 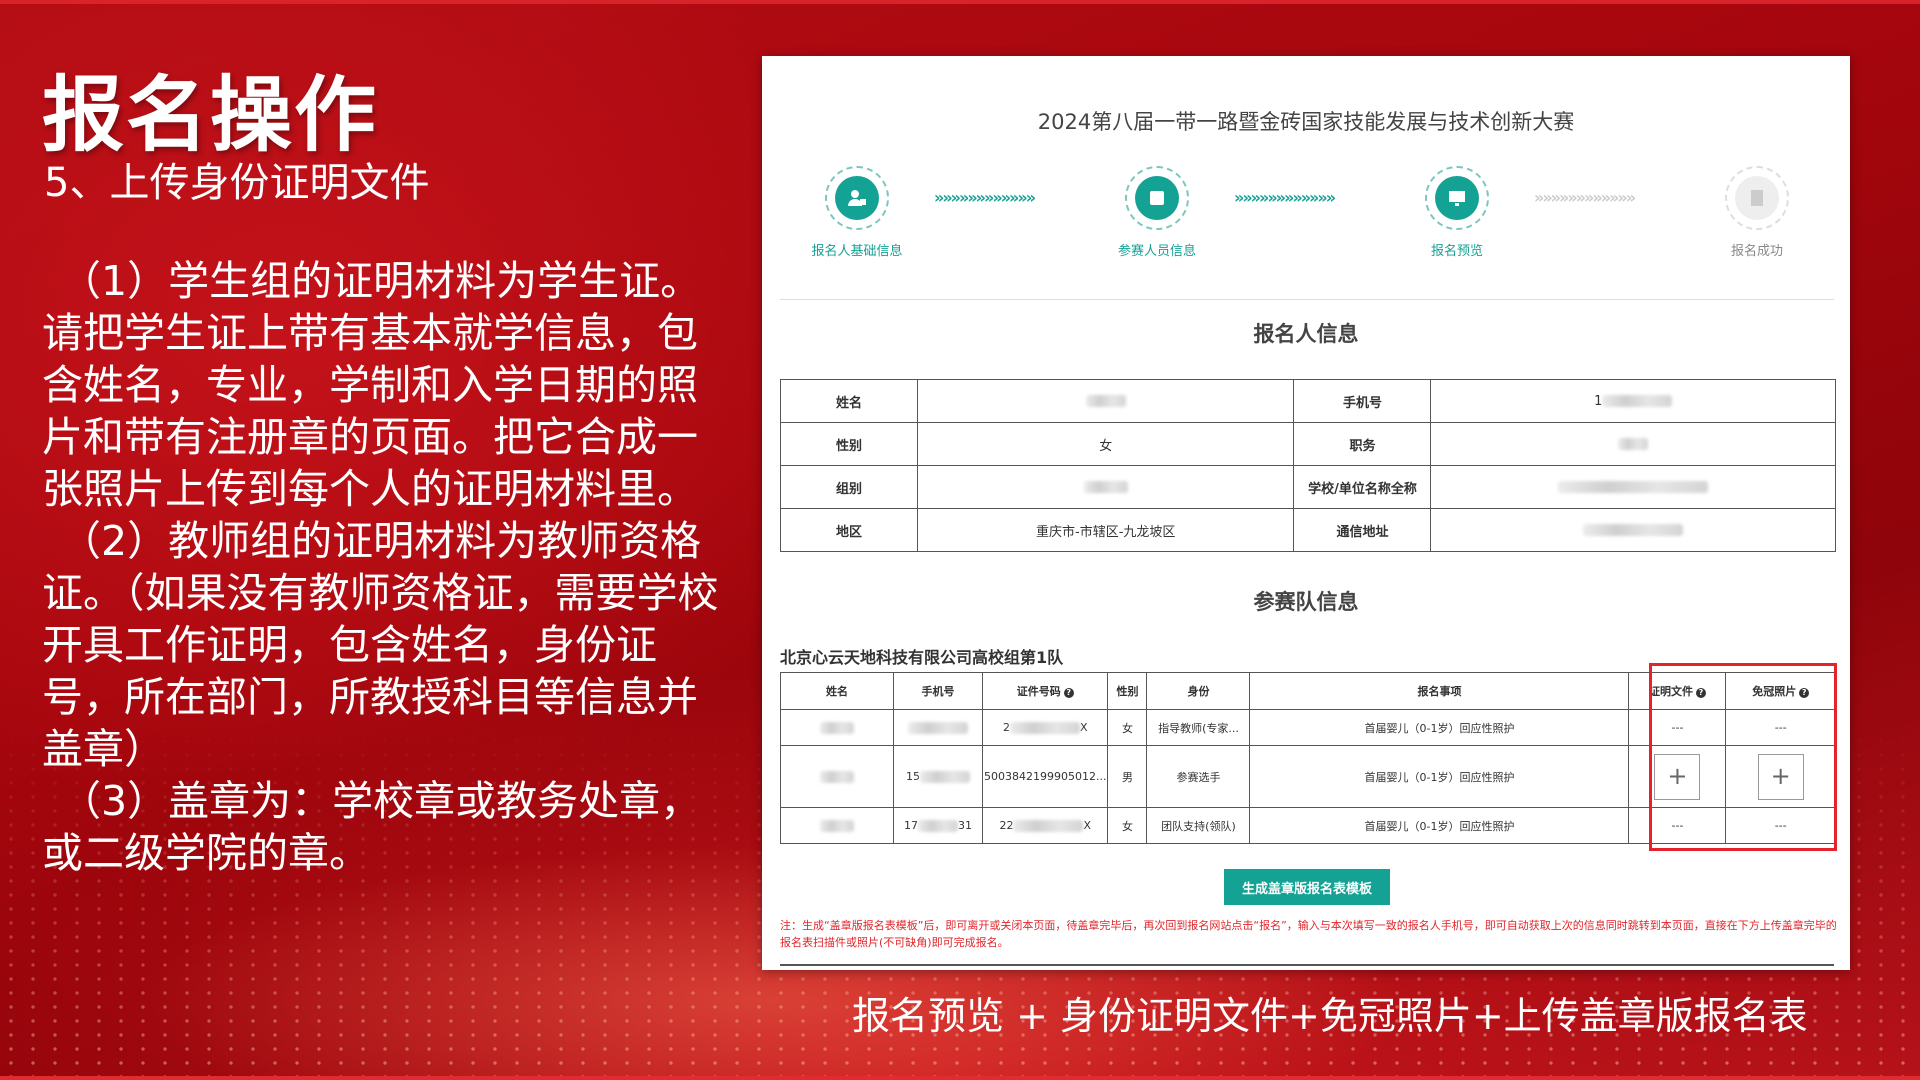 What do you see at coordinates (1306, 334) in the screenshot?
I see `applicant-section-heading: 报名人信息` at bounding box center [1306, 334].